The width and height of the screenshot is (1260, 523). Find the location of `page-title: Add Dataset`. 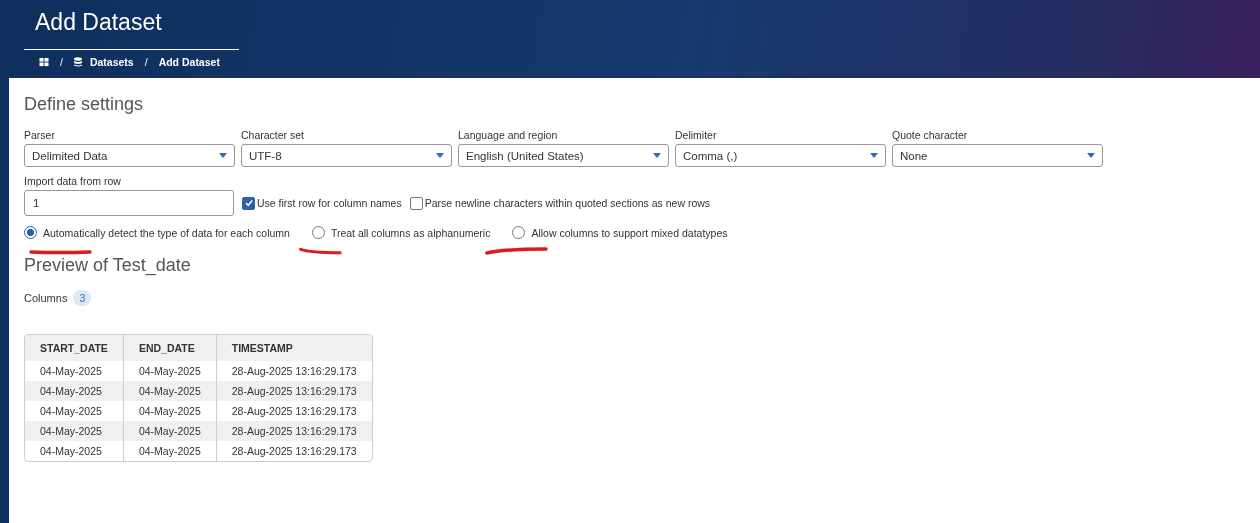

page-title: Add Dataset is located at coordinates (98, 22).